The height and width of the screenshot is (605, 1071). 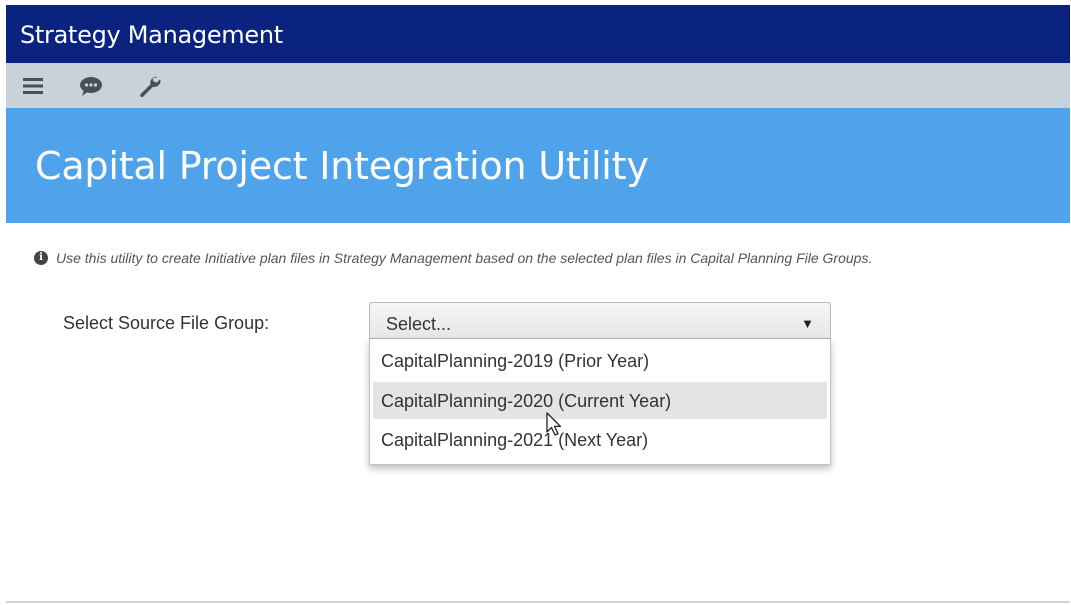 I want to click on mouse-cursor-icon, so click(x=556, y=425).